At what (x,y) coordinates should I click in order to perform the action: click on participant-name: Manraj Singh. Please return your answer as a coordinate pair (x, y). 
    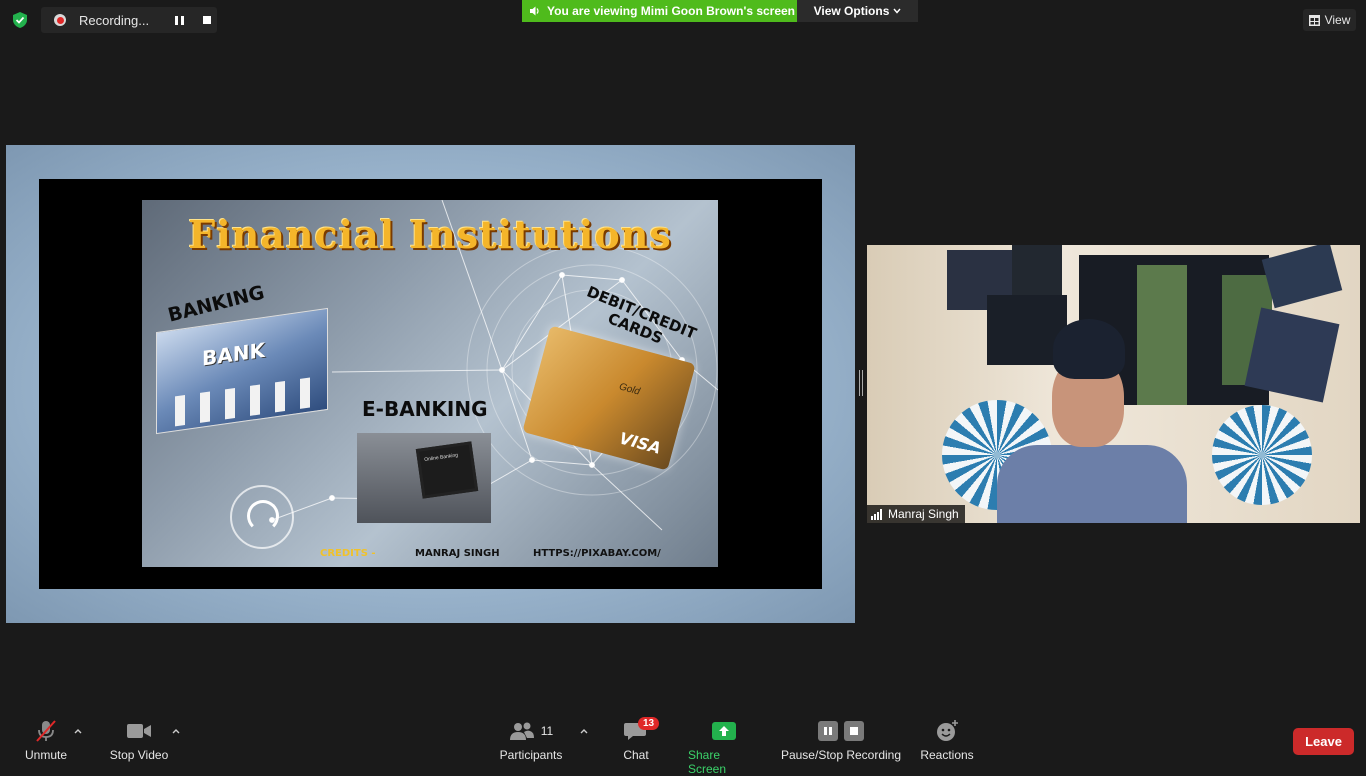
    Looking at the image, I should click on (923, 514).